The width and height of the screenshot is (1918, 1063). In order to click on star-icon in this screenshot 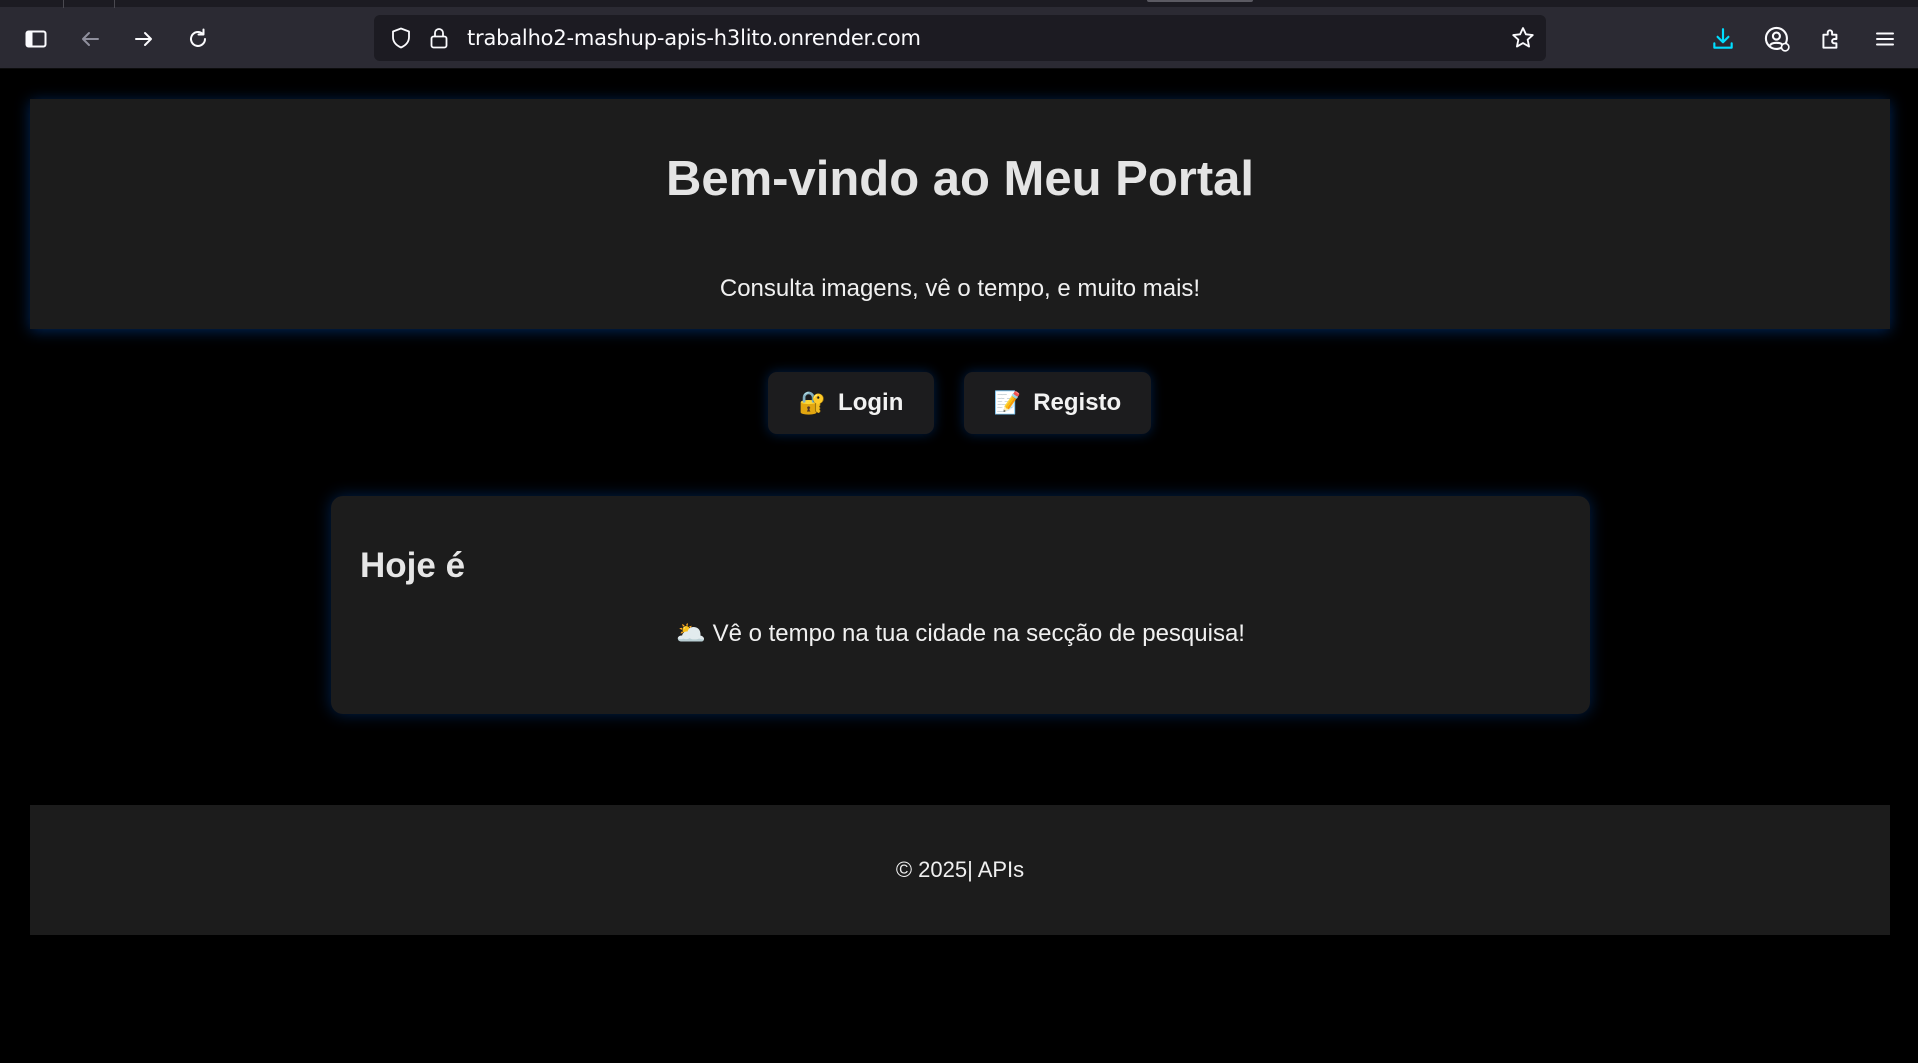, I will do `click(1523, 37)`.